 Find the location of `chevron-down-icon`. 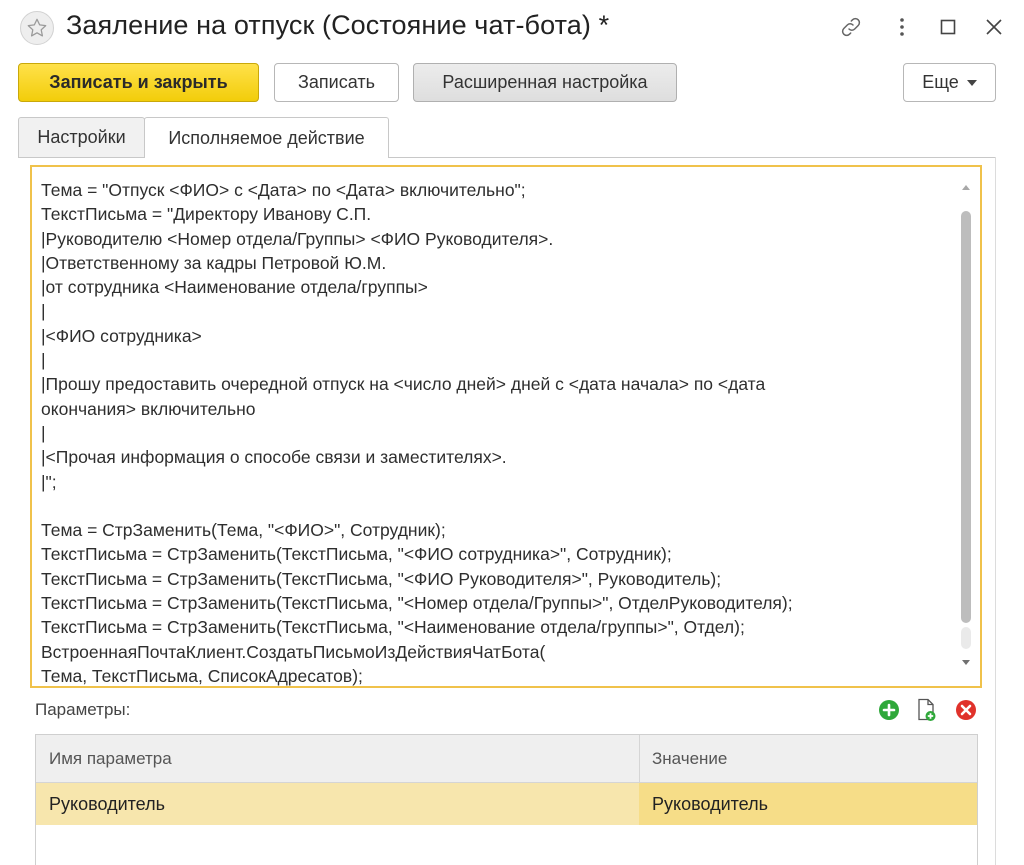

chevron-down-icon is located at coordinates (971, 82).